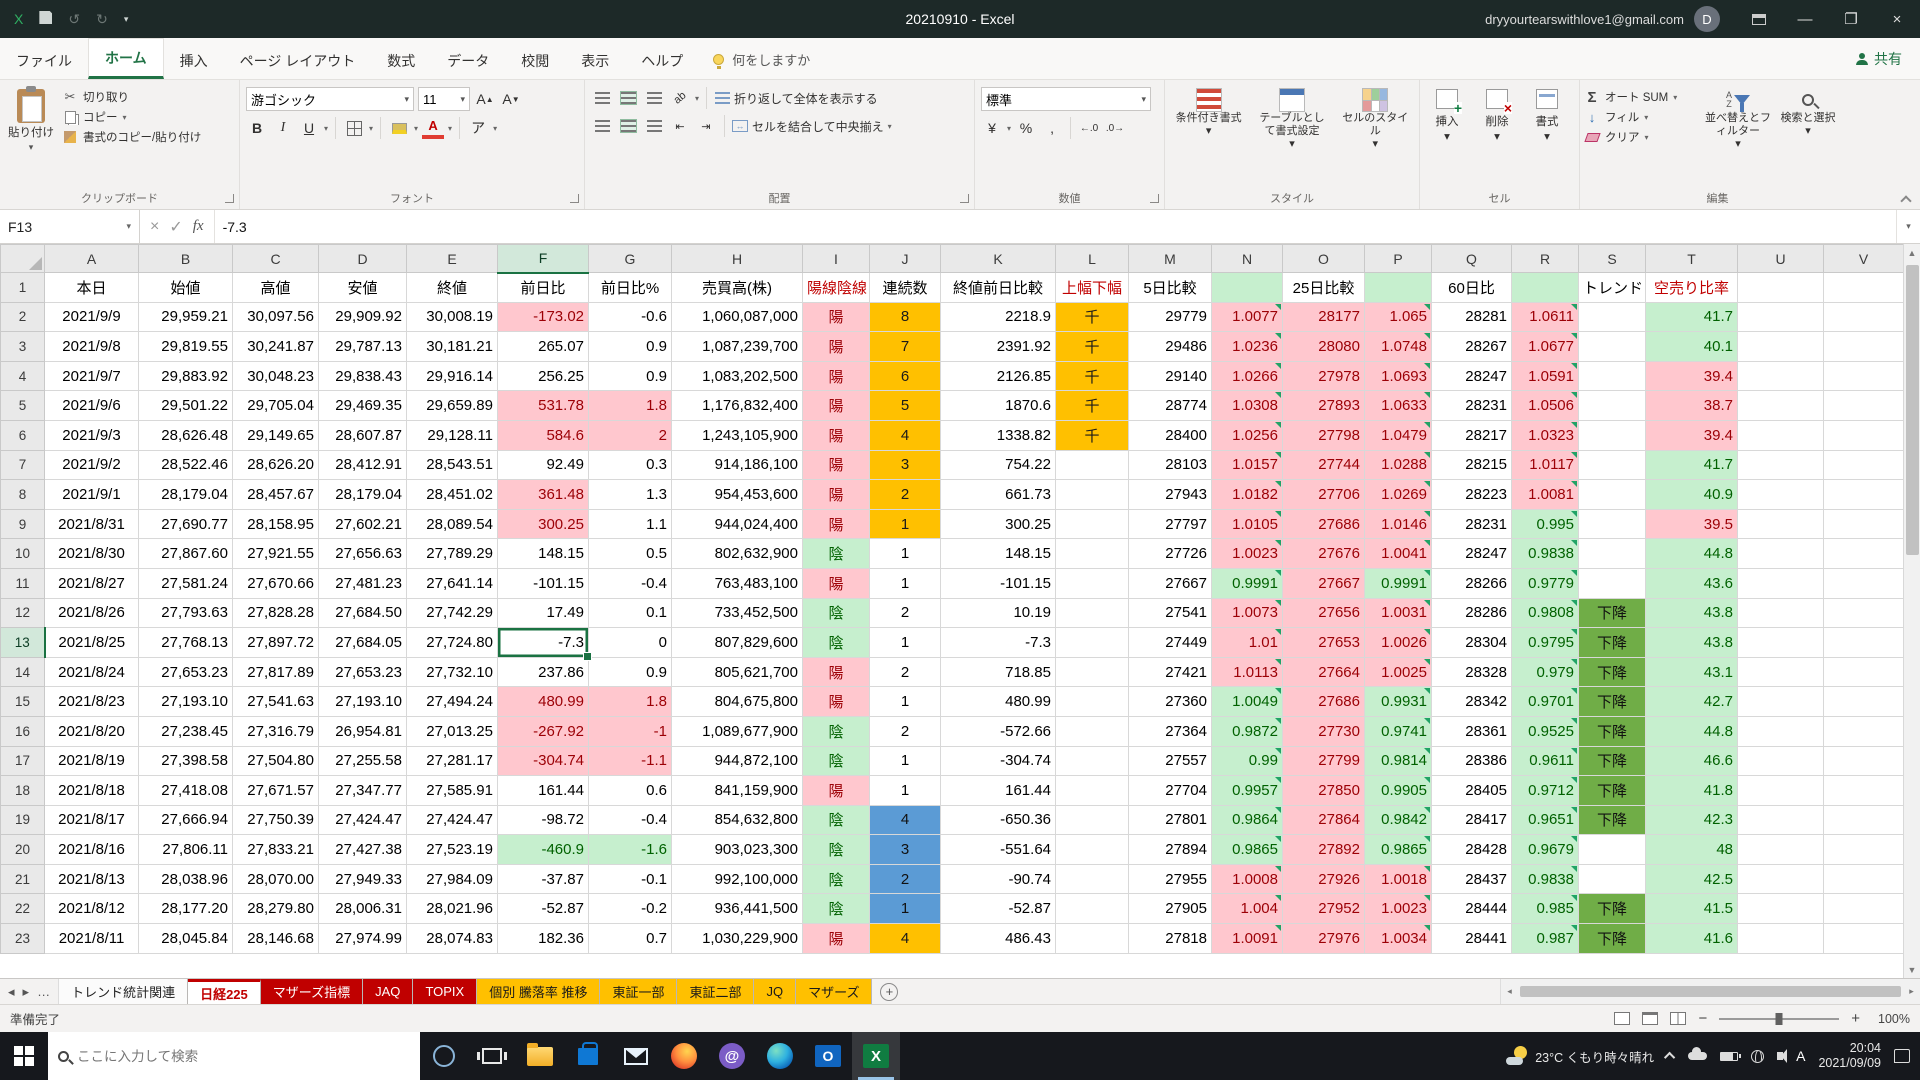 This screenshot has width=1920, height=1080. What do you see at coordinates (1323, 435) in the screenshot?
I see `cell-O6: 27798` at bounding box center [1323, 435].